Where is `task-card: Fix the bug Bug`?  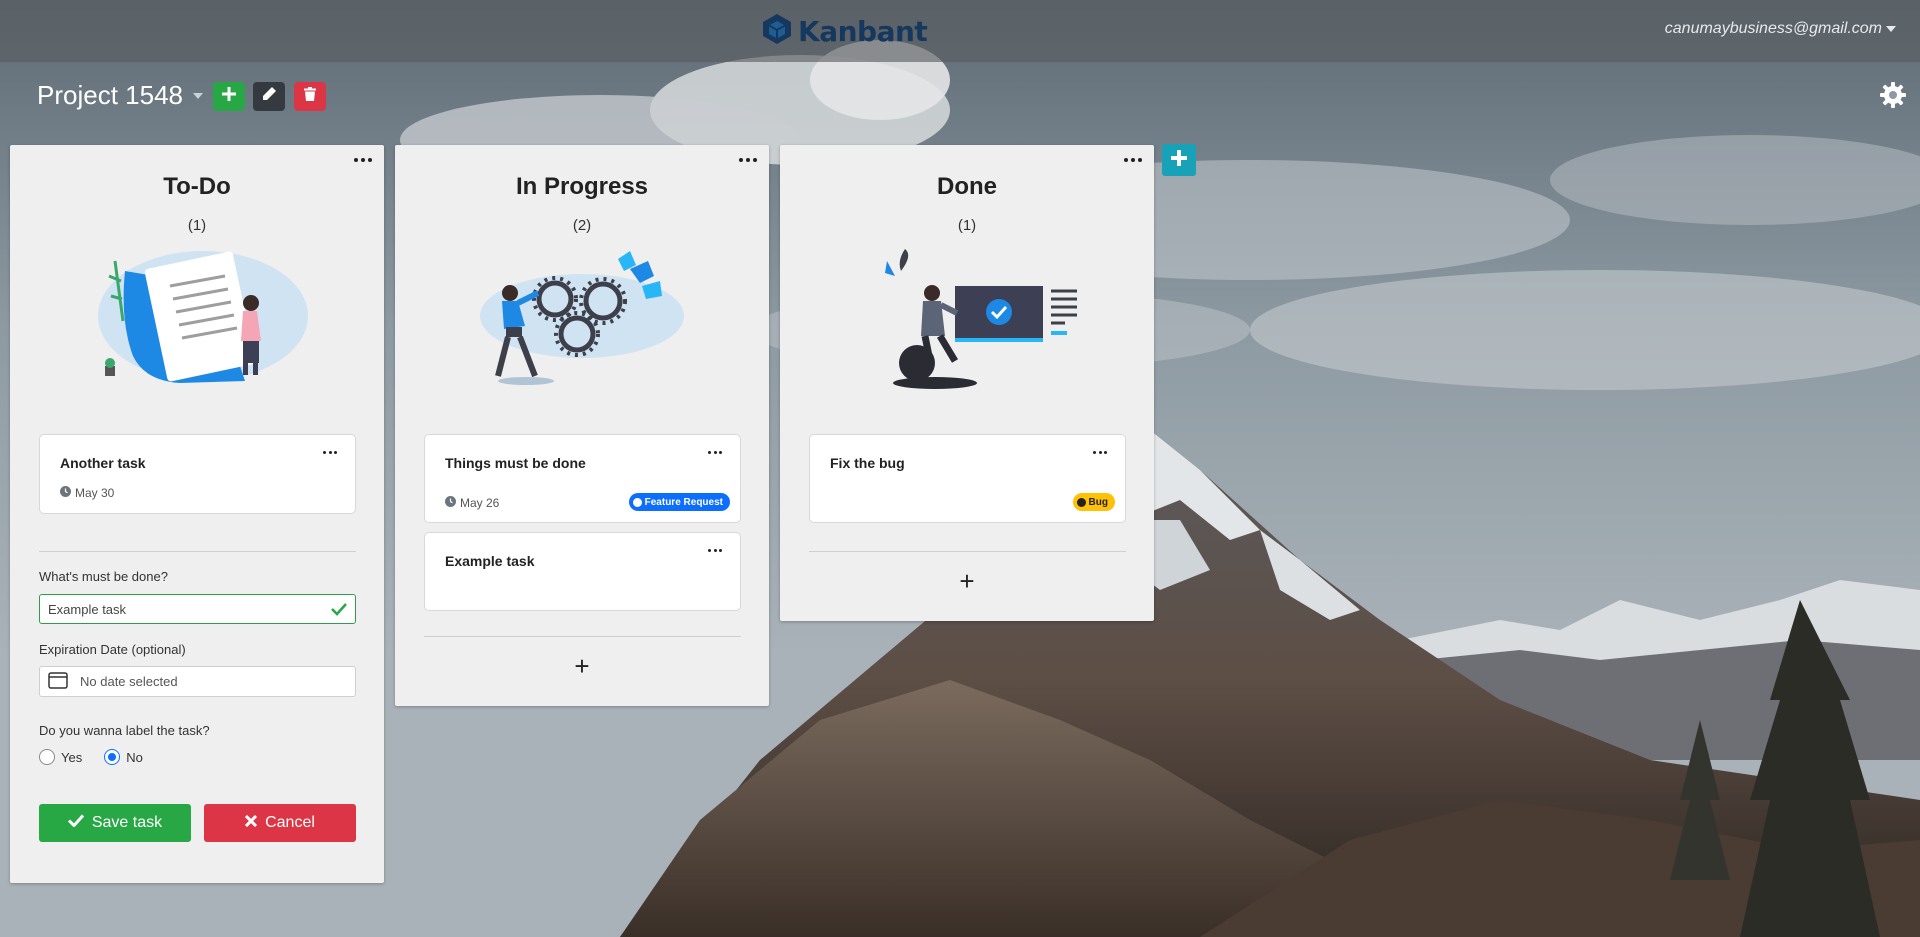 task-card: Fix the bug Bug is located at coordinates (967, 478).